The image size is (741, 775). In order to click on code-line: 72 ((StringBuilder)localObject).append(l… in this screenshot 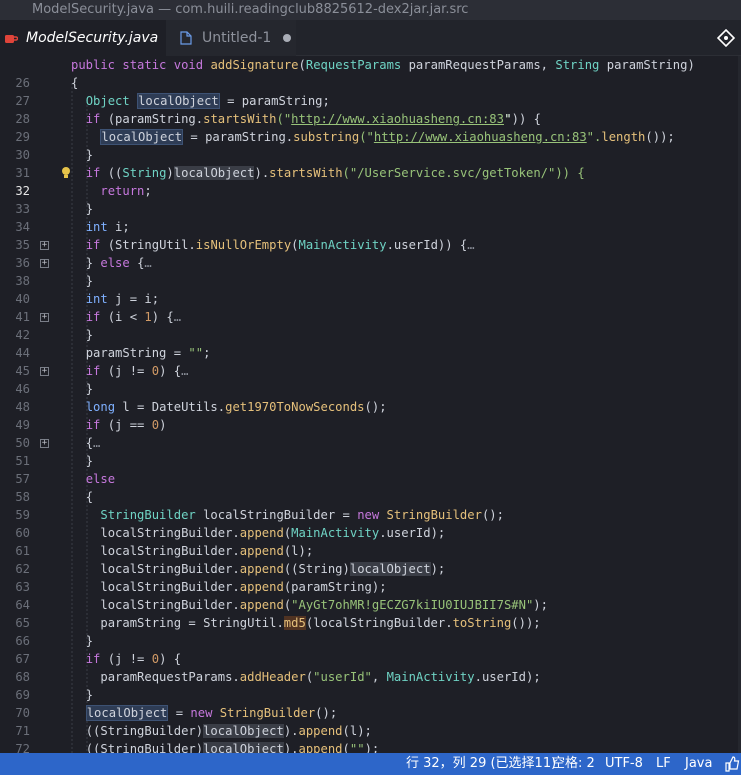, I will do `click(193, 738)`.